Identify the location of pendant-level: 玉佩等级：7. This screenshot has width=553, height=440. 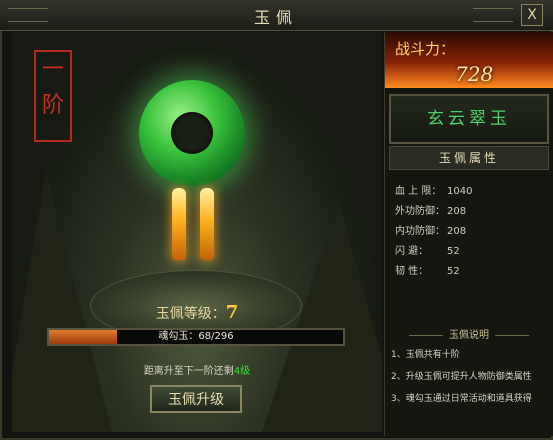
(197, 312).